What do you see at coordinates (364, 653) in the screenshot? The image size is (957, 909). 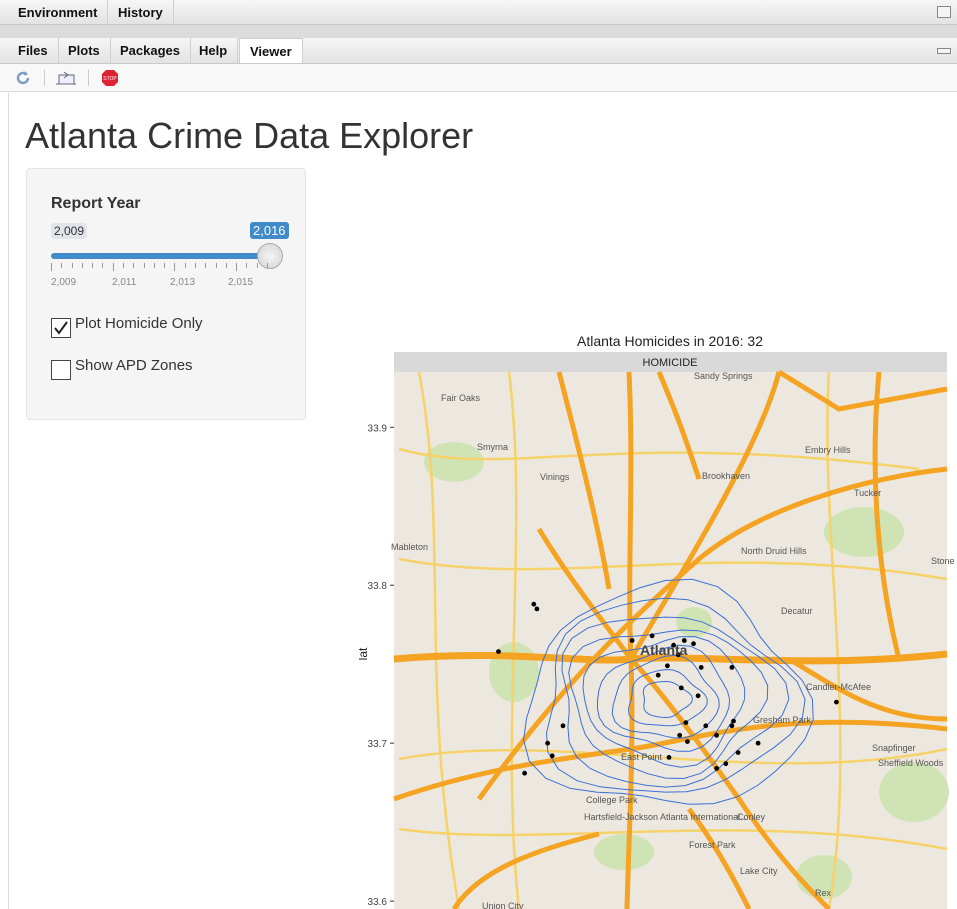 I see `y-axis-label: lat` at bounding box center [364, 653].